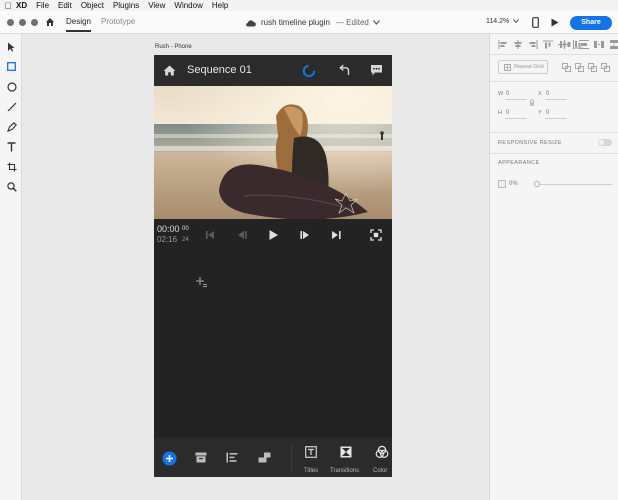 Image resolution: width=618 pixels, height=500 pixels. What do you see at coordinates (513, 184) in the screenshot?
I see `opacity-value: 0%` at bounding box center [513, 184].